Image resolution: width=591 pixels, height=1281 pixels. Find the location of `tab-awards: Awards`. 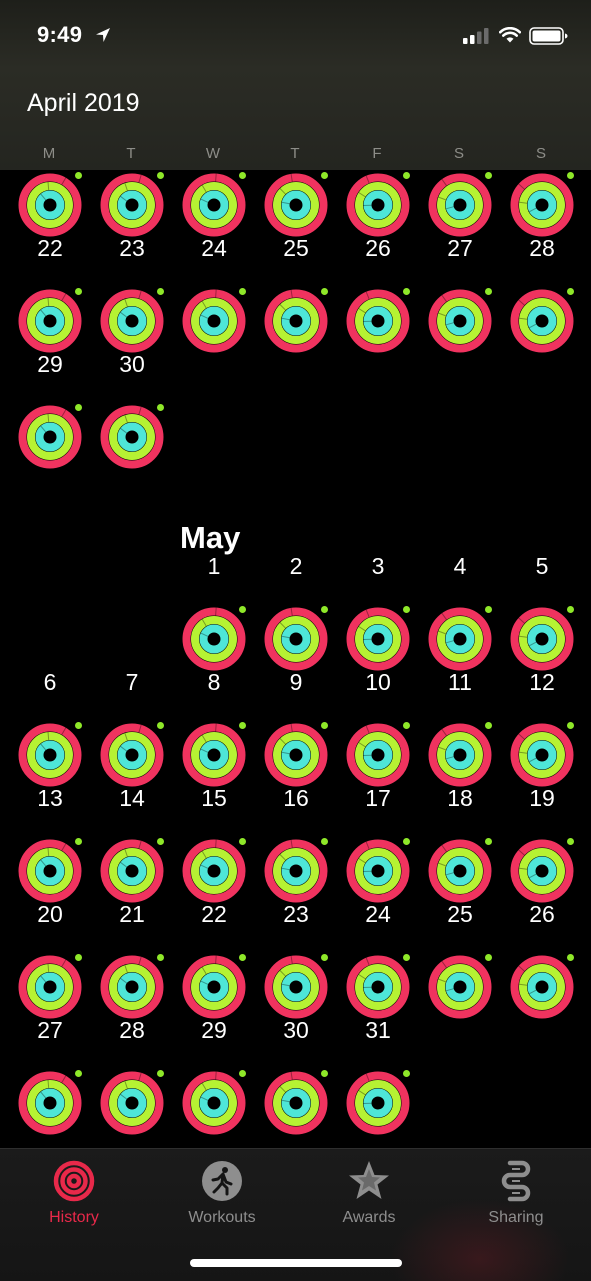

tab-awards: Awards is located at coordinates (369, 1197).